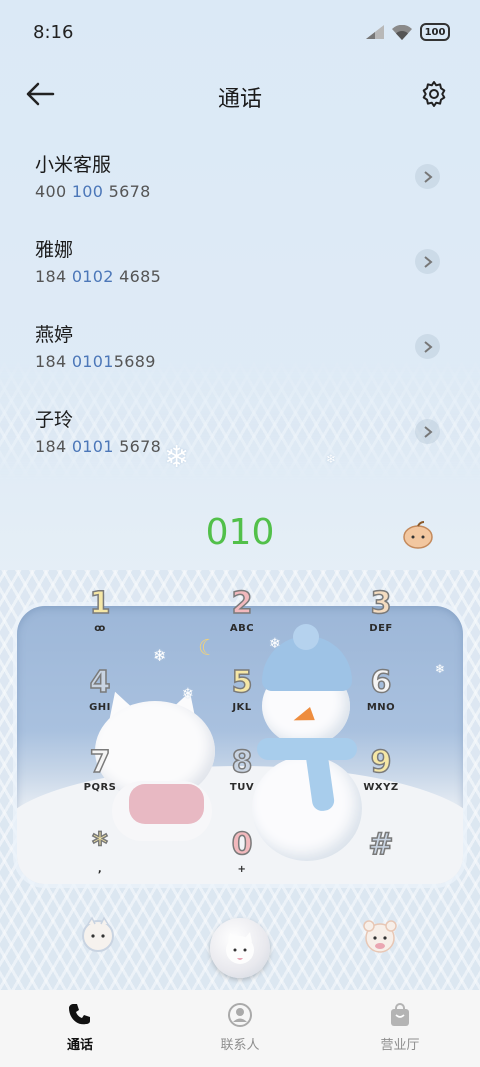 The width and height of the screenshot is (480, 1067). I want to click on nav-tab-contacts: 联系人, so click(240, 1028).